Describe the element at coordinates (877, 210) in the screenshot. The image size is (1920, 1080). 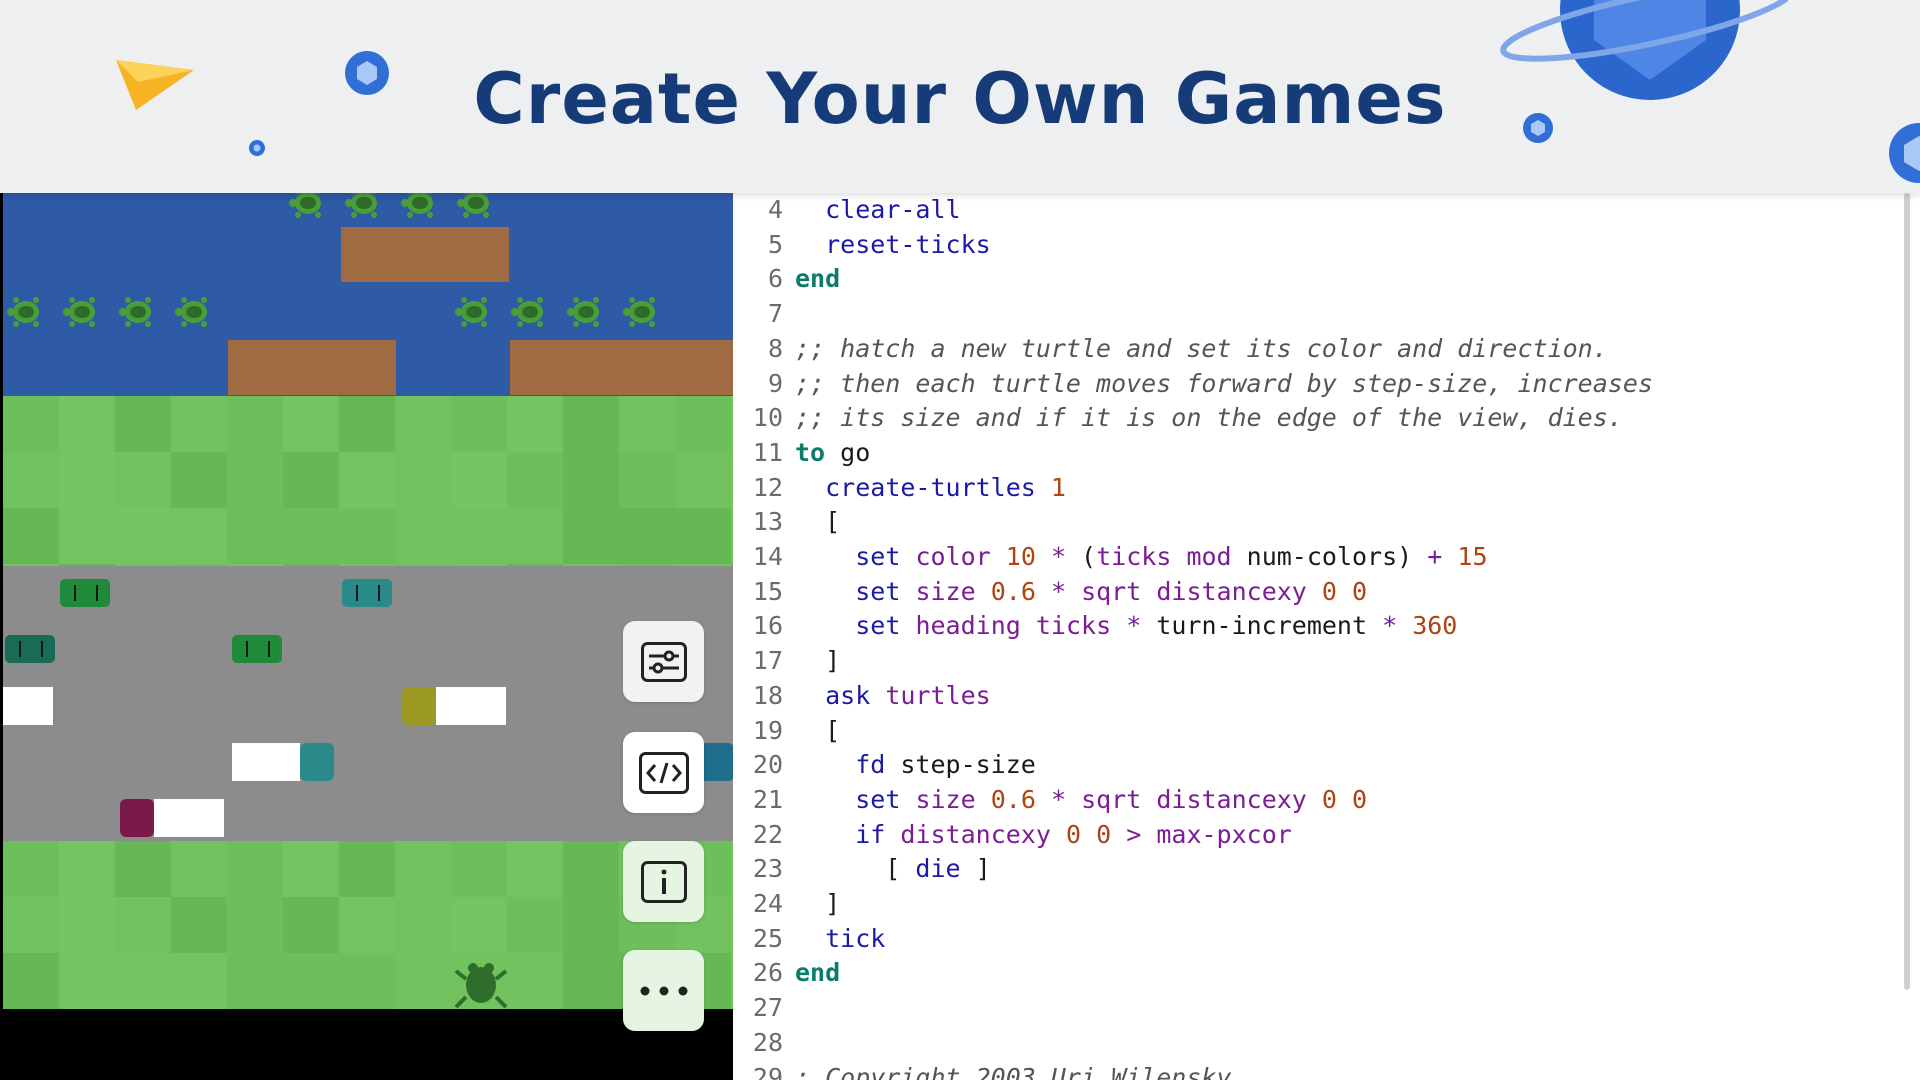
I see `code-text: clear-all` at that location.